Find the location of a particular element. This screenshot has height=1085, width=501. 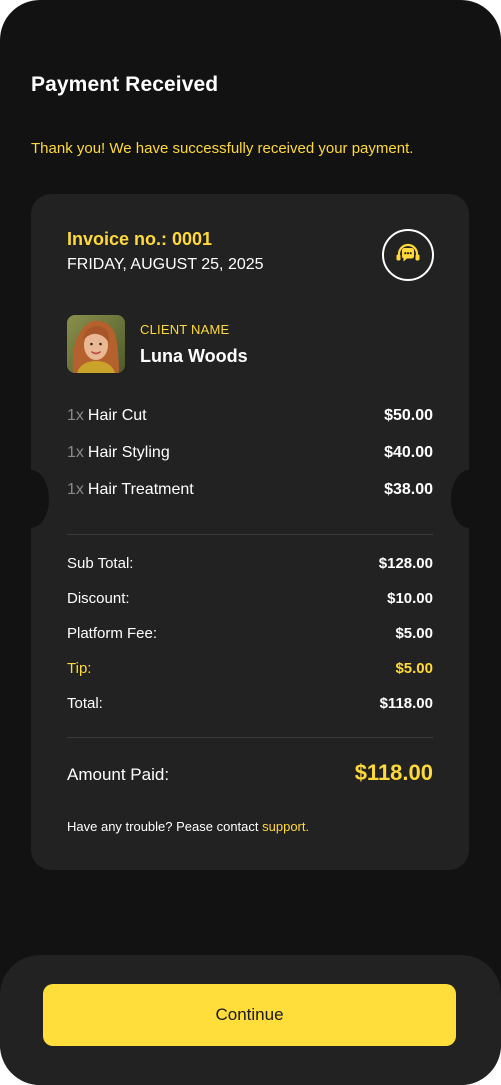

line-item-price: $38.00 is located at coordinates (408, 489).